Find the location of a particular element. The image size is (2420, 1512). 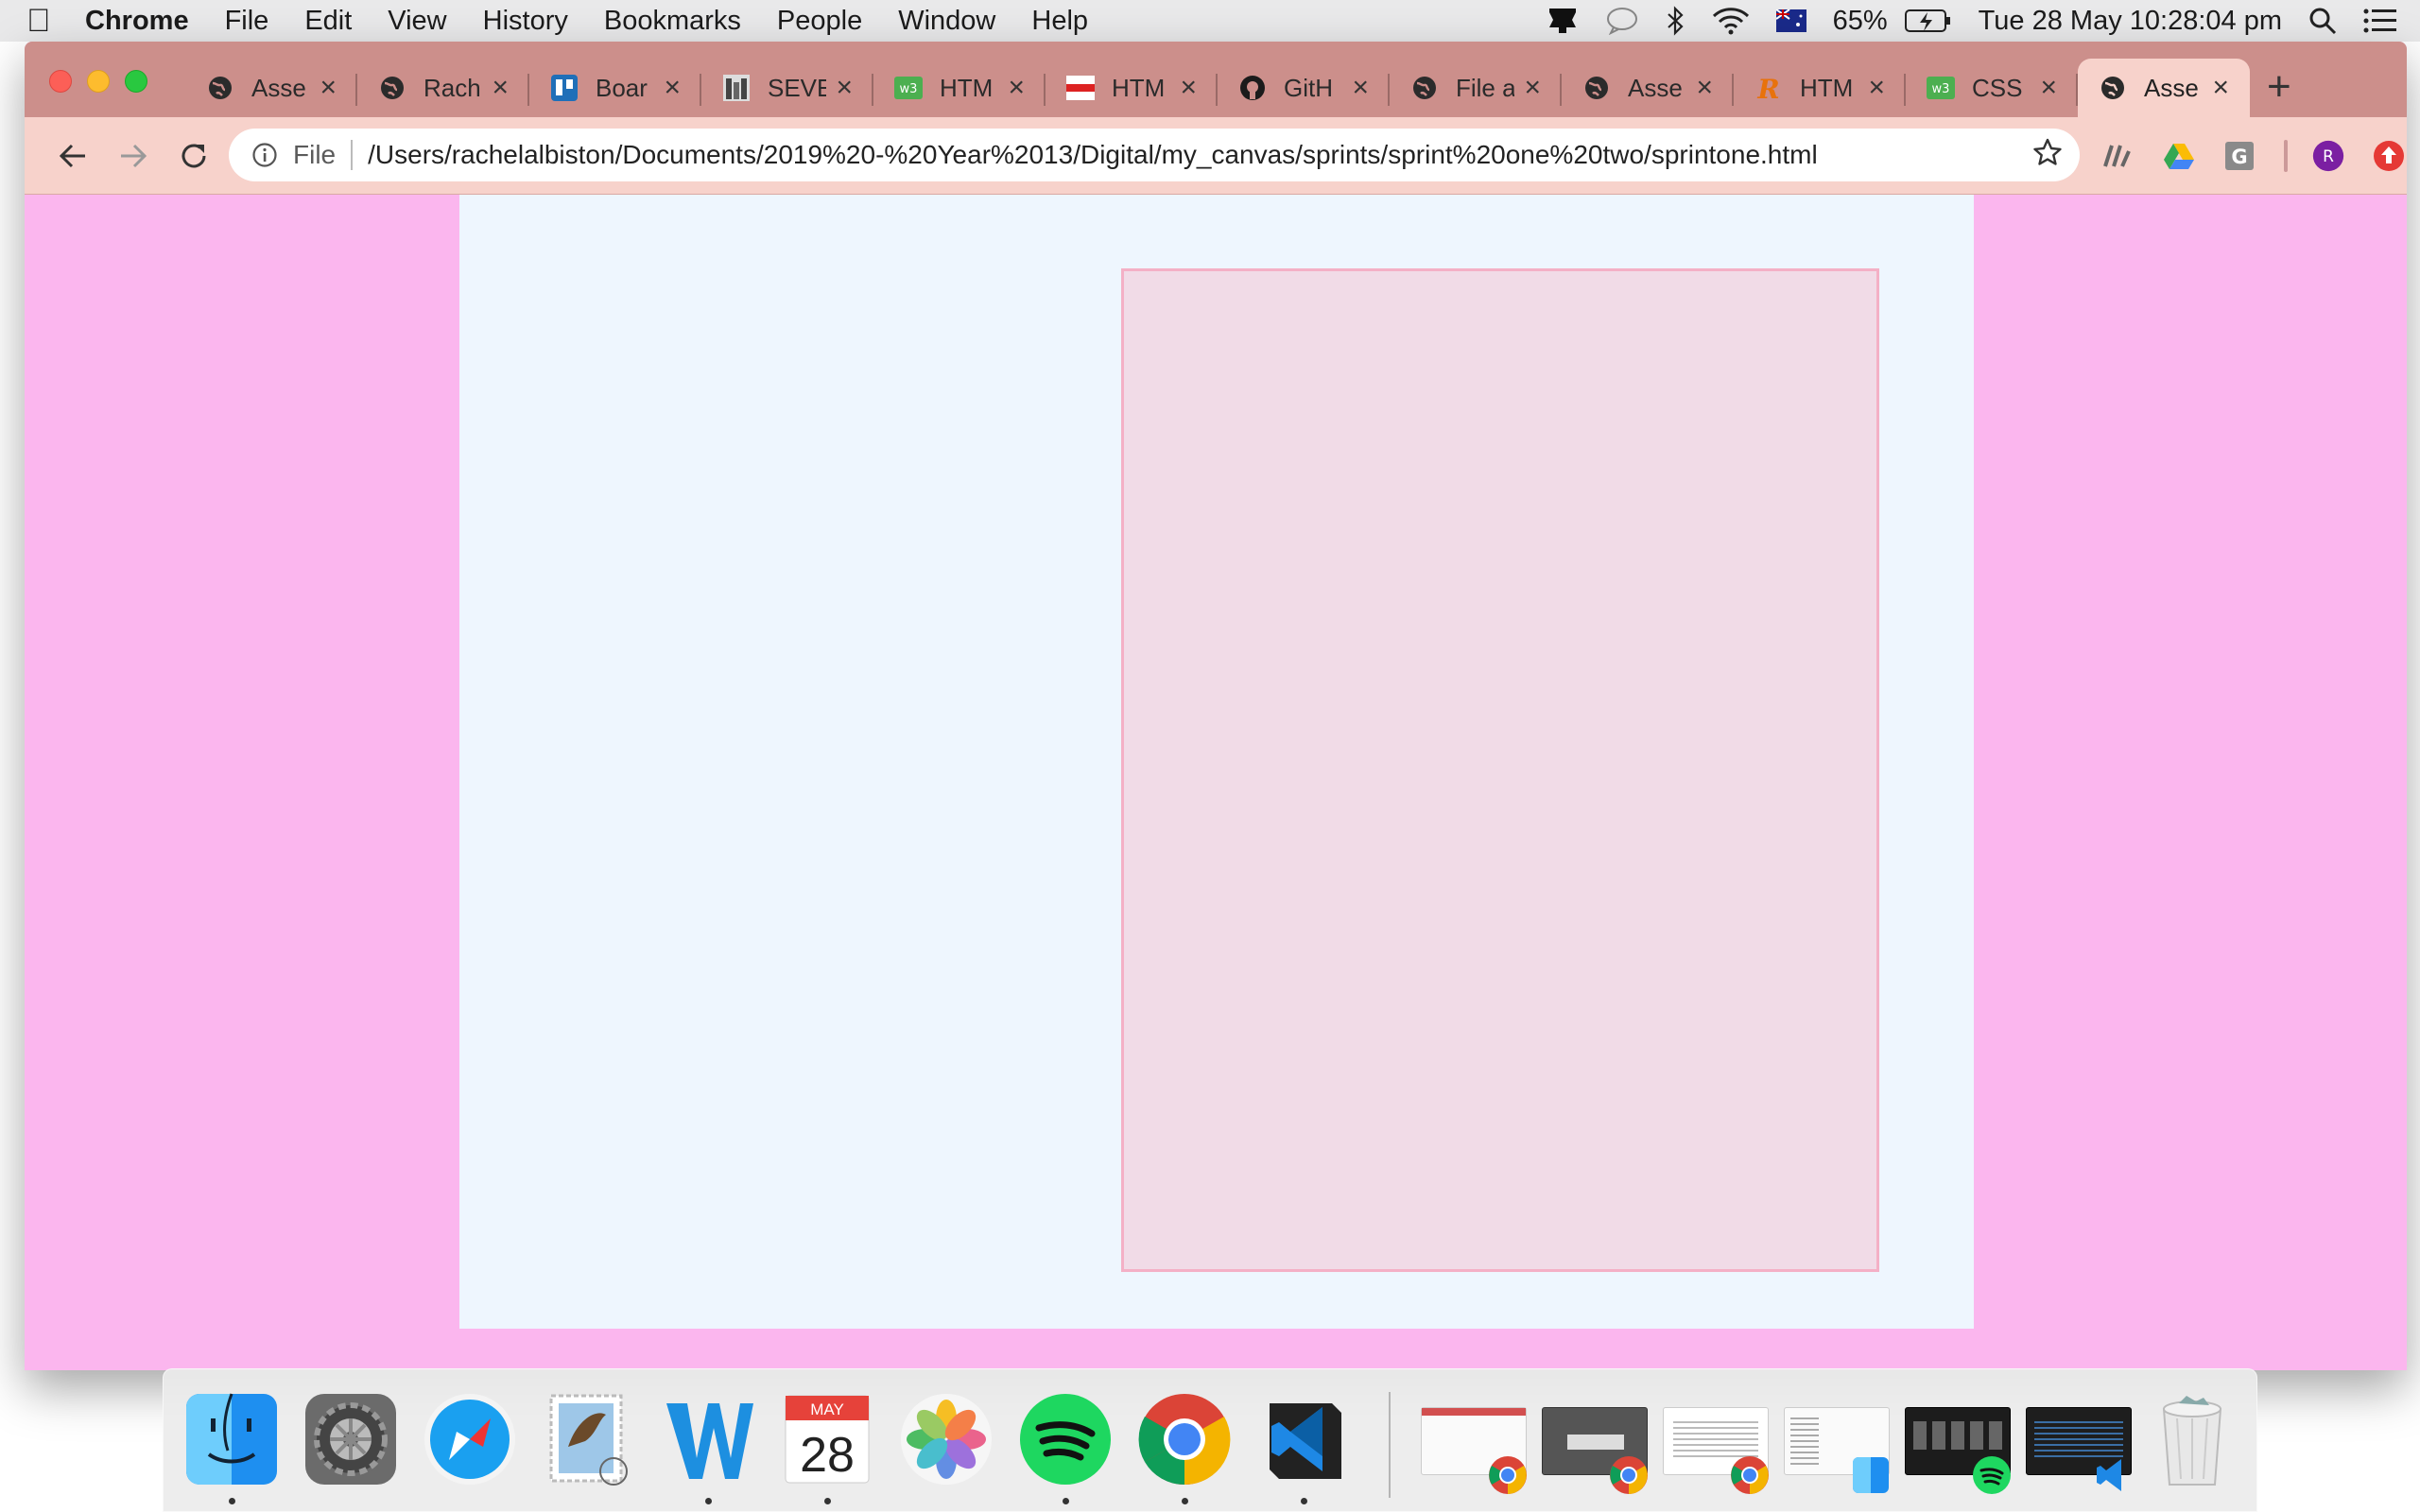

spotlight-search-icon is located at coordinates (2322, 21).